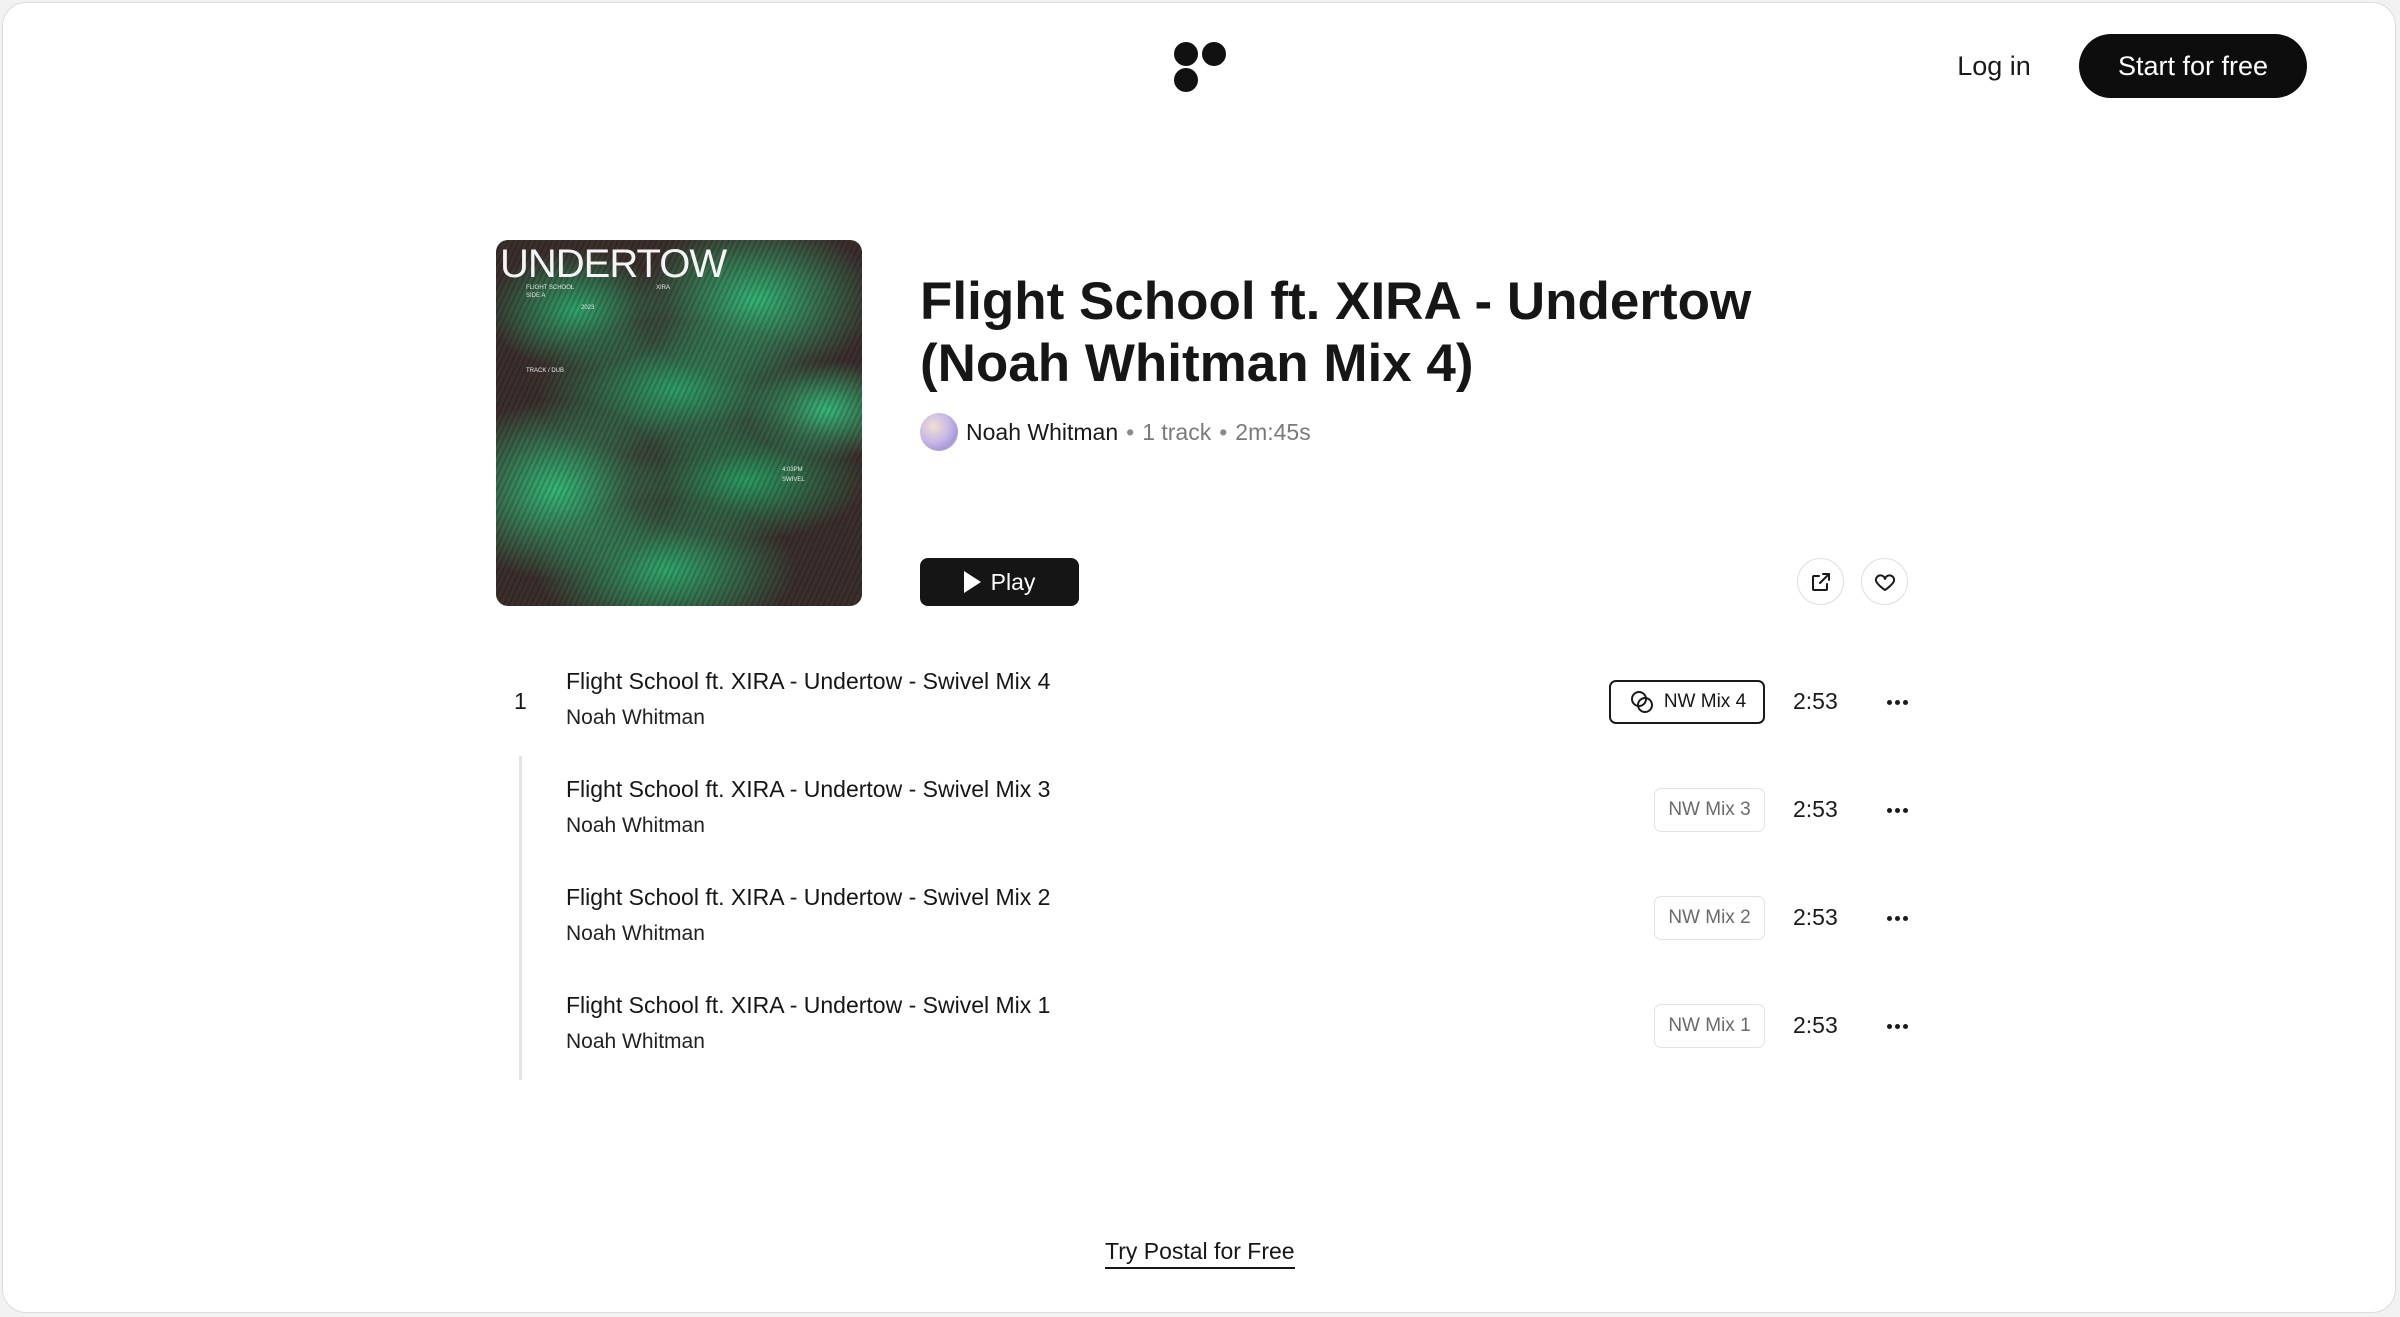 This screenshot has height=1317, width=2400. Describe the element at coordinates (1042, 432) in the screenshot. I see `artist-link: Noah Whitman` at that location.